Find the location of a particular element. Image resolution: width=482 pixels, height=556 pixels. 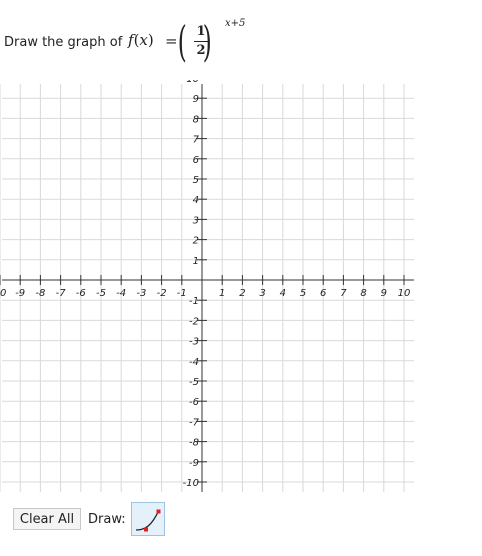

equals-sign: = is located at coordinates (171, 41).